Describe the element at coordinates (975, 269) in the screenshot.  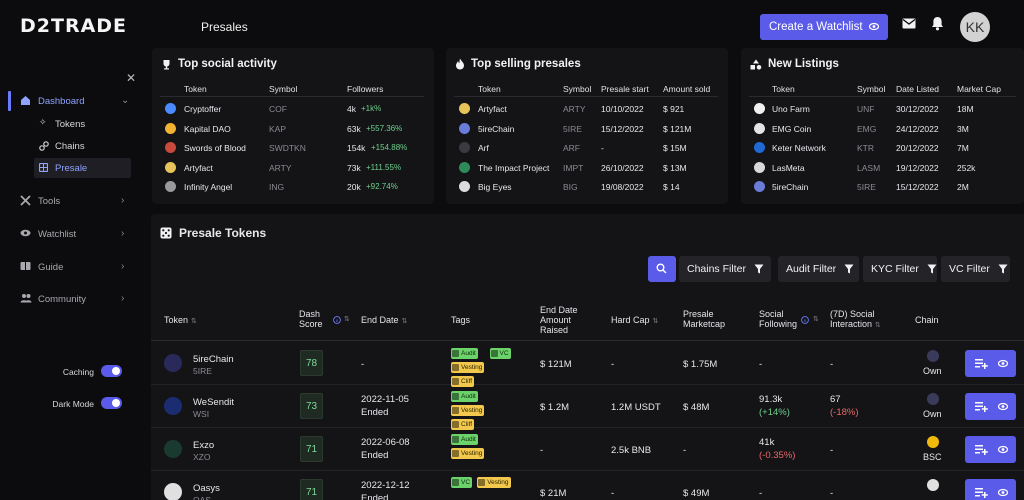
I see `vc-filter-button: VC Filter` at that location.